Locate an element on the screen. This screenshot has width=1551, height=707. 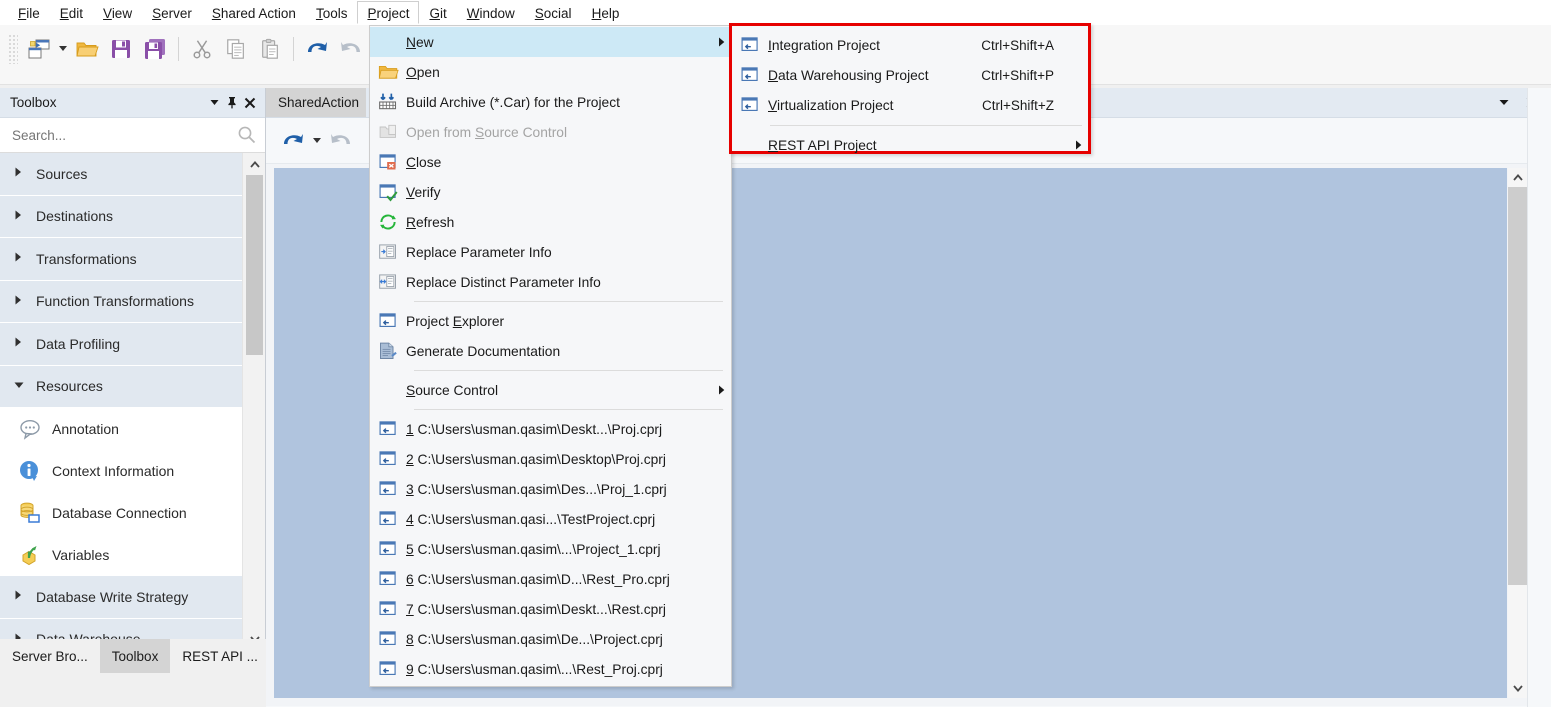
canvas-scroll-up-icon is located at coordinates (1517, 177).